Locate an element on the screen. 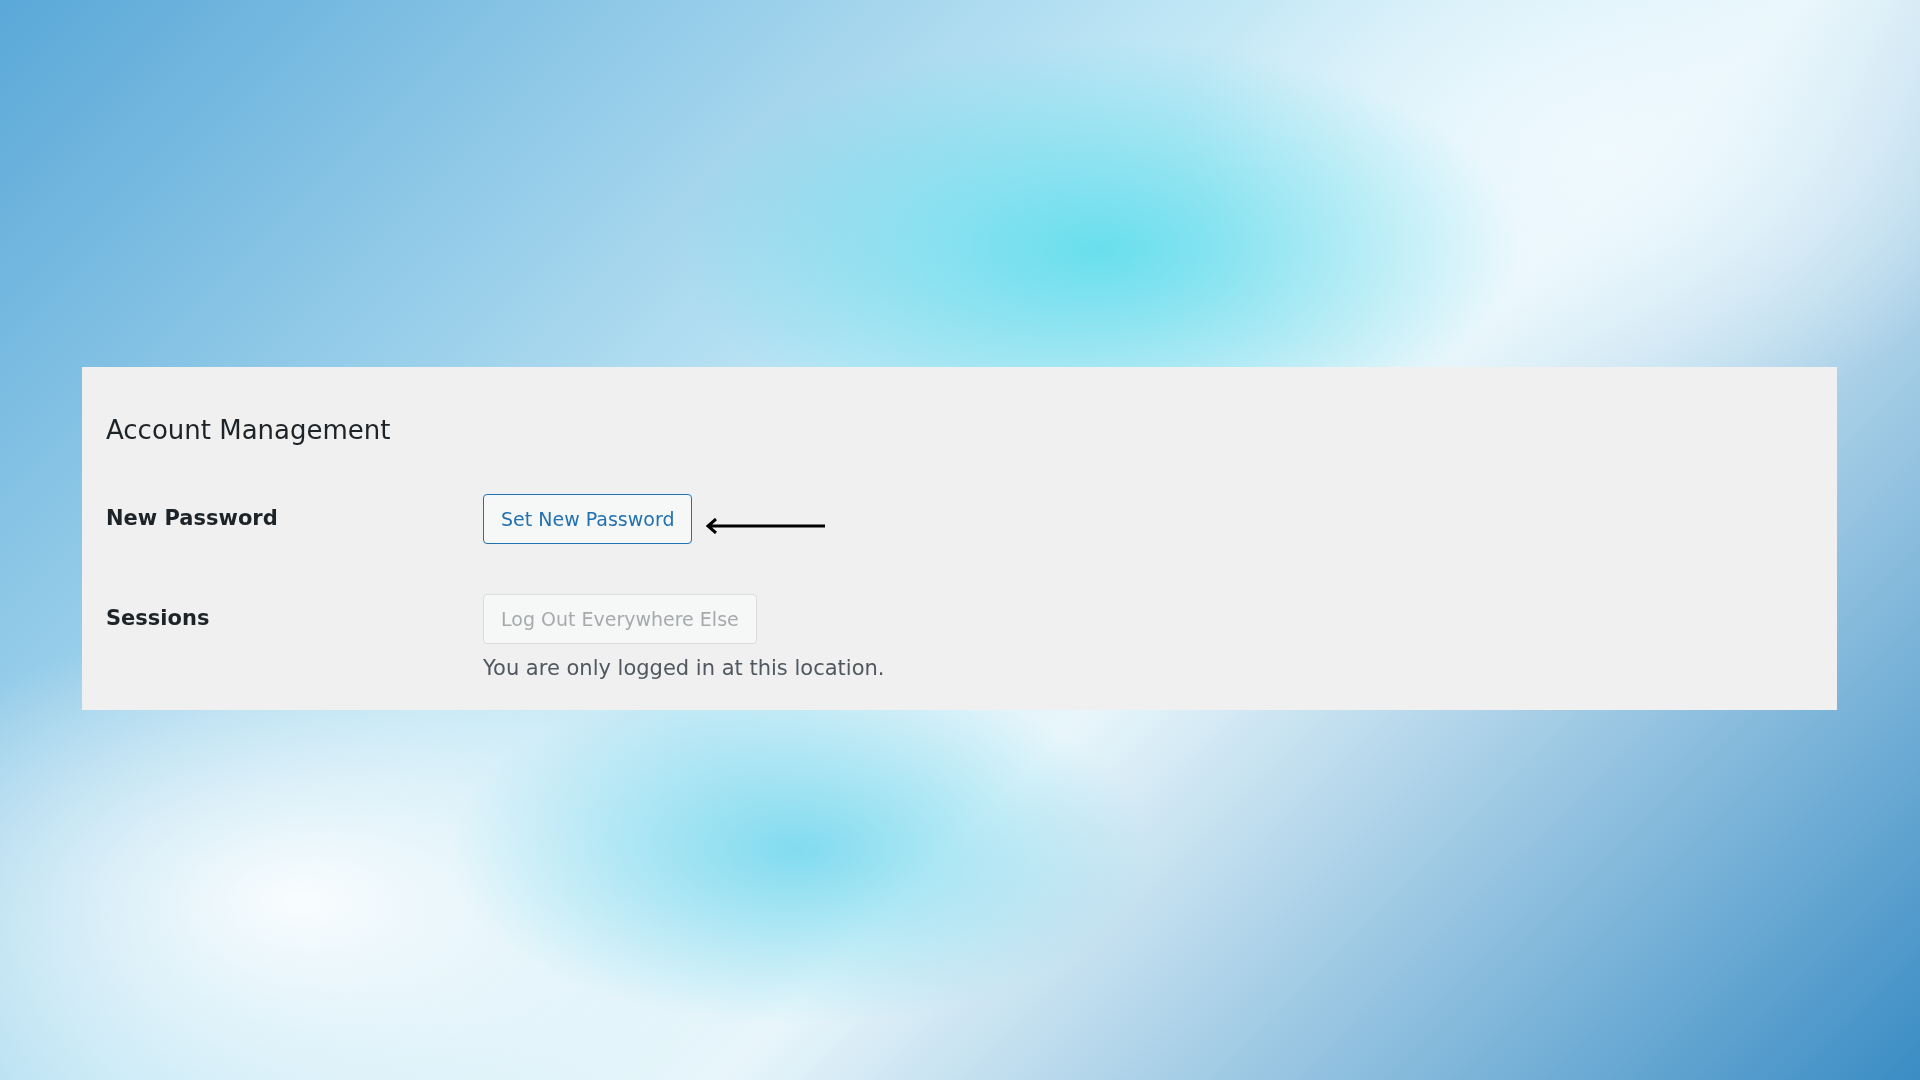 Image resolution: width=1920 pixels, height=1080 pixels. set-password-button: Set New Password is located at coordinates (588, 519).